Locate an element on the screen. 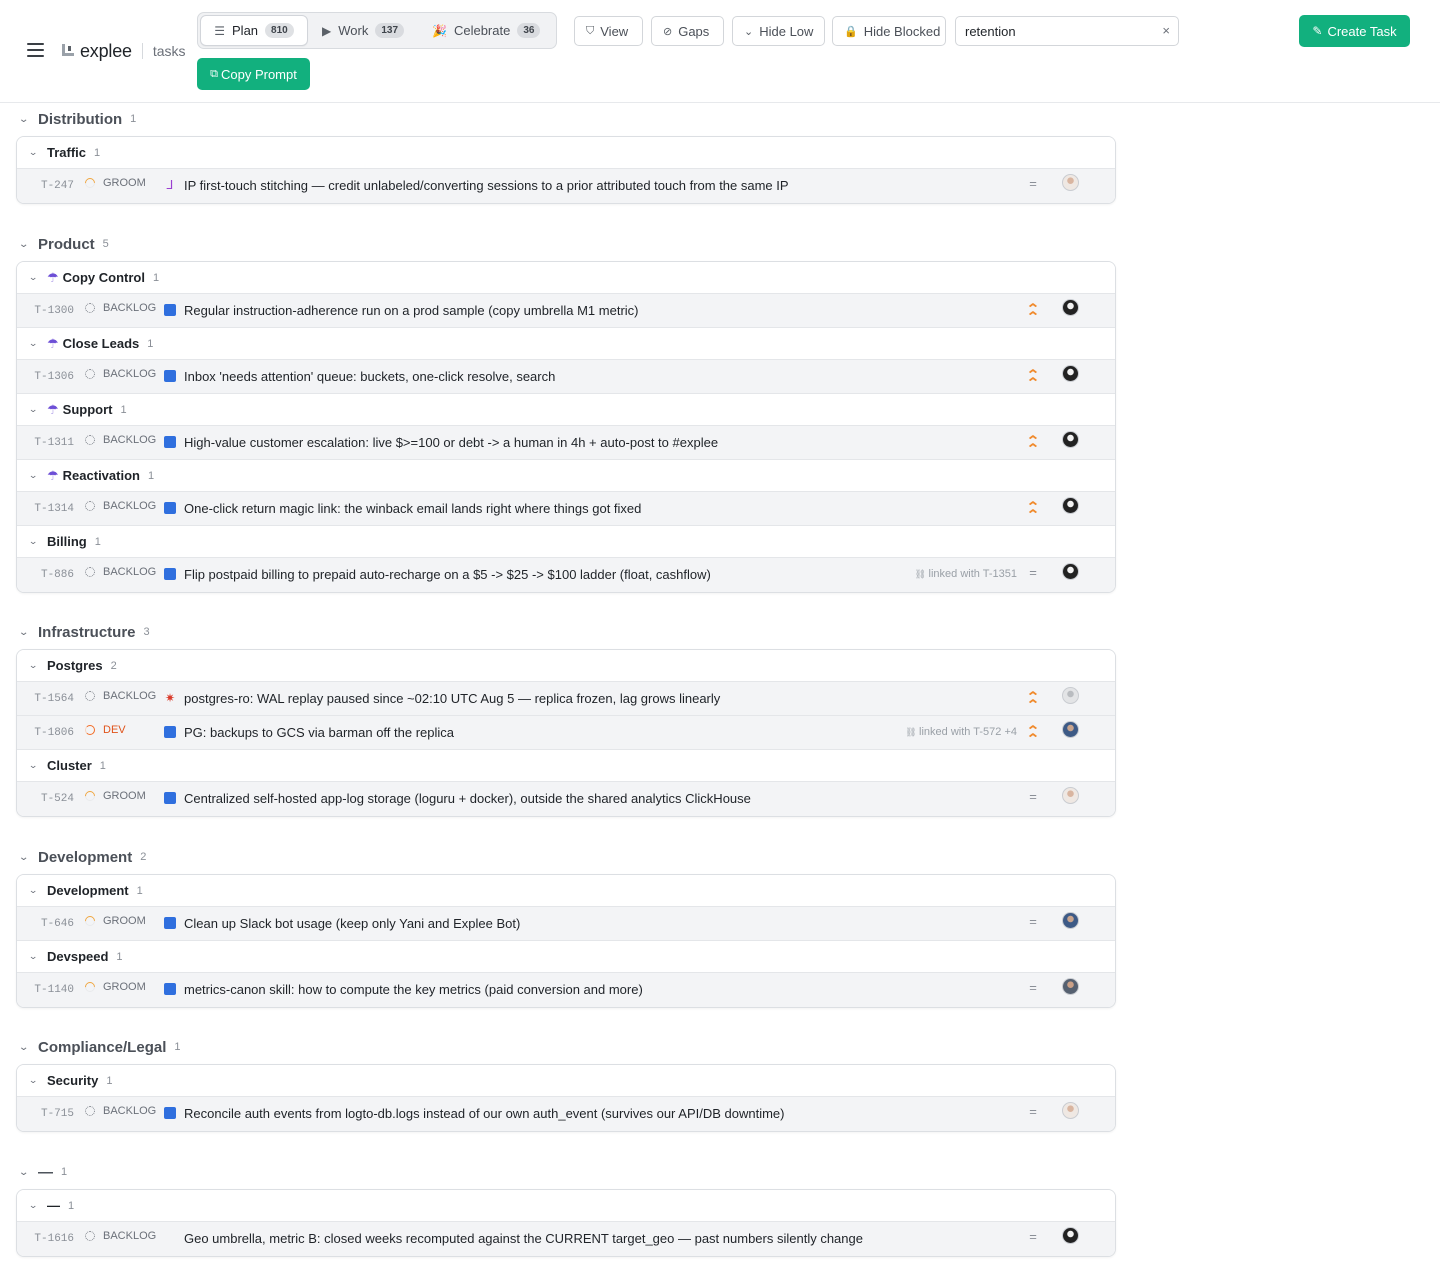  gaps-filter-button: ⊘ Gaps is located at coordinates (687, 31).